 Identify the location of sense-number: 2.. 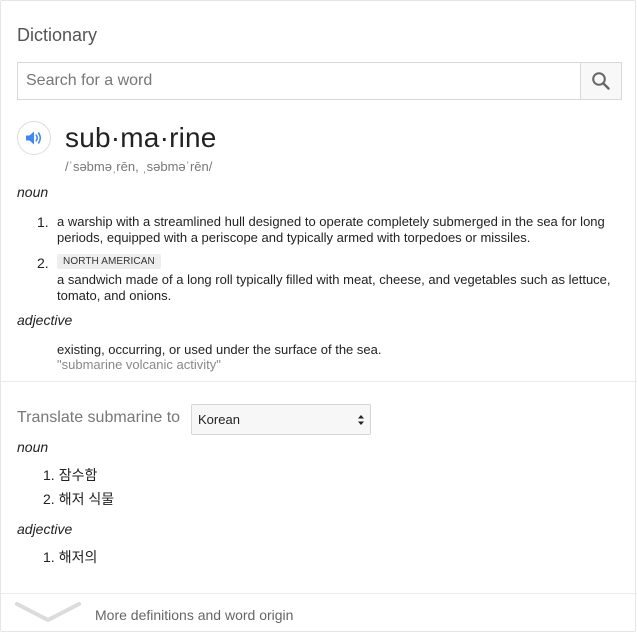
(43, 263).